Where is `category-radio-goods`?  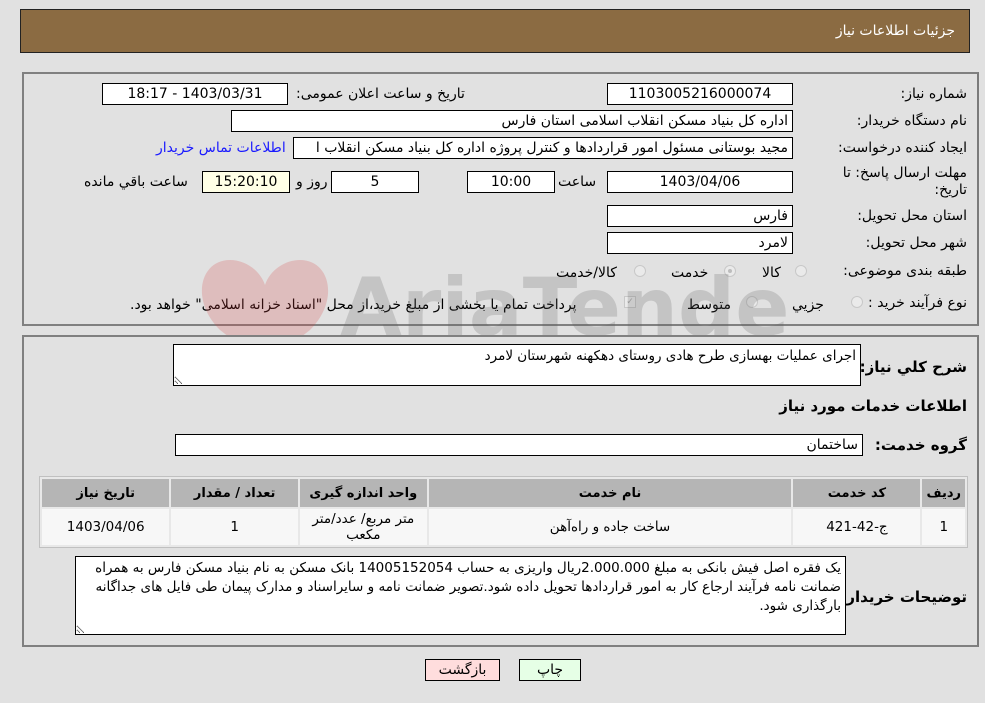
category-radio-goods is located at coordinates (801, 271).